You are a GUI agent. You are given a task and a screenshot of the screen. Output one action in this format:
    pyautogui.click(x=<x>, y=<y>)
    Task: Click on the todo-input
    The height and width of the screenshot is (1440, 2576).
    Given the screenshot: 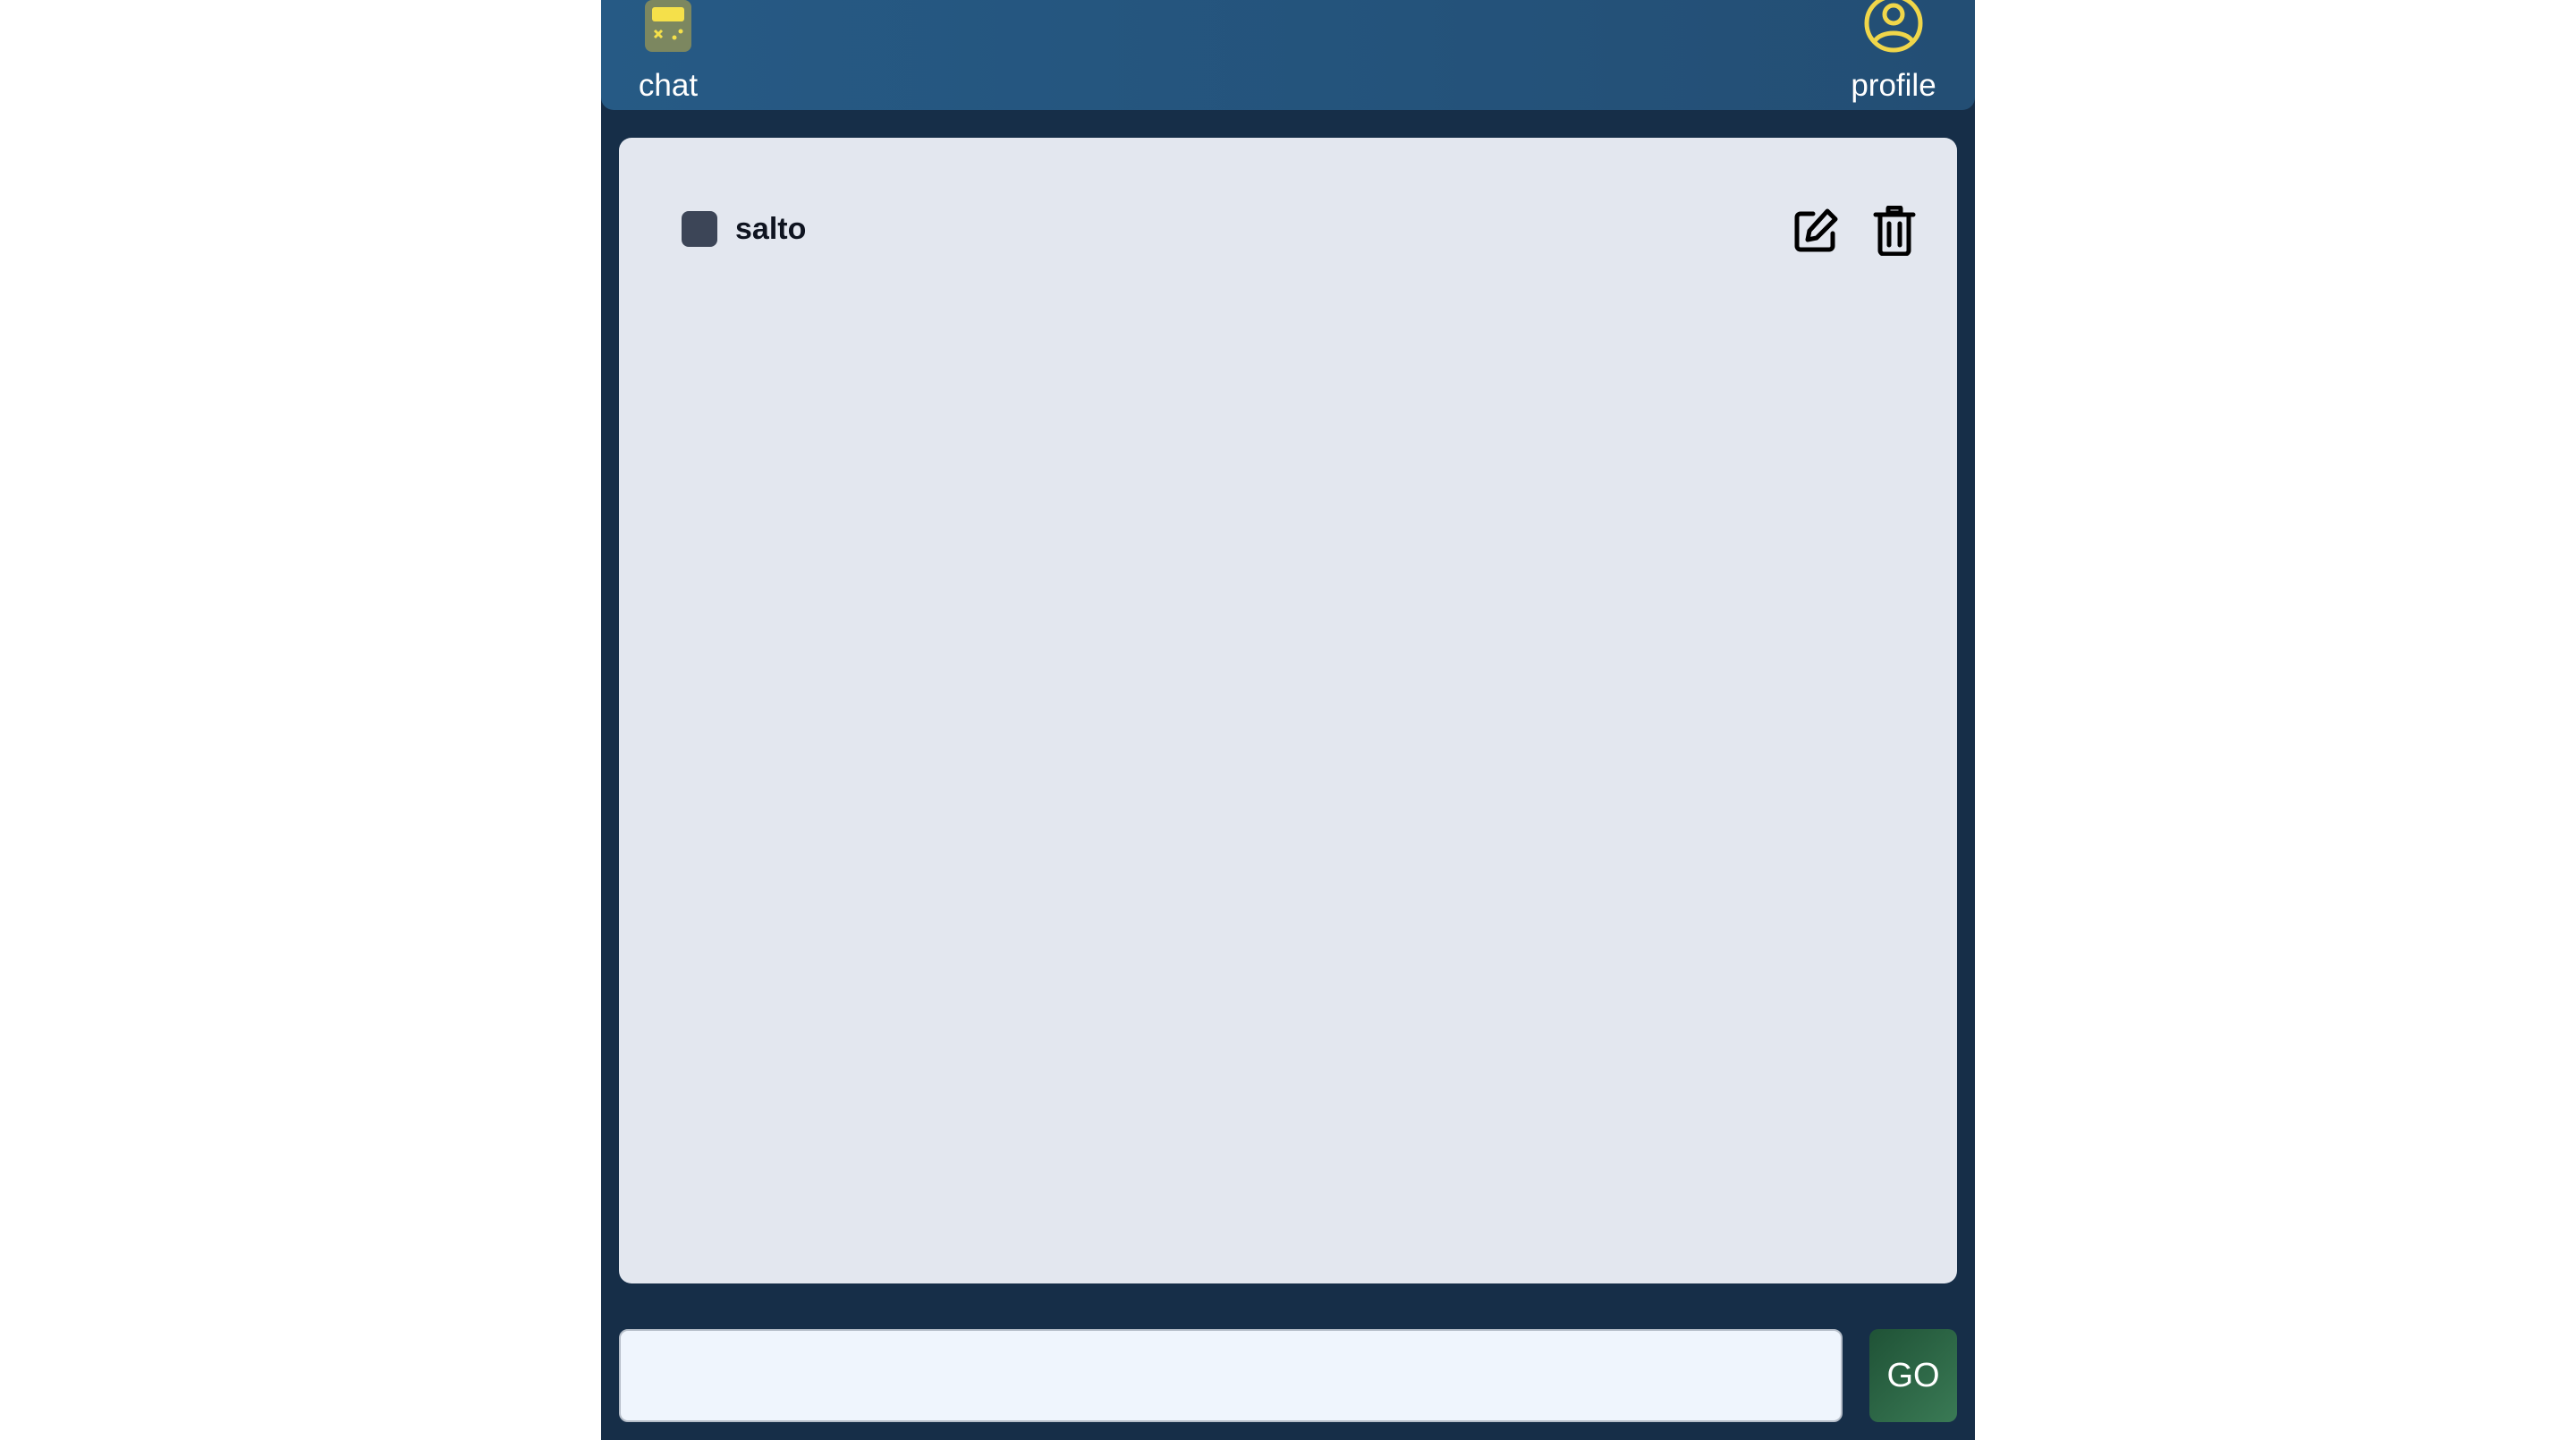 What is the action you would take?
    pyautogui.click(x=1231, y=1375)
    